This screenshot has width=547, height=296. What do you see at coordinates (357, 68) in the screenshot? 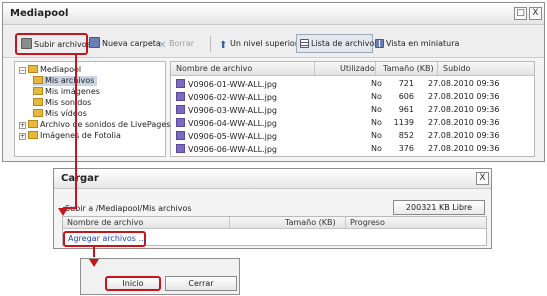
I see `column-header-used: Utilizado` at bounding box center [357, 68].